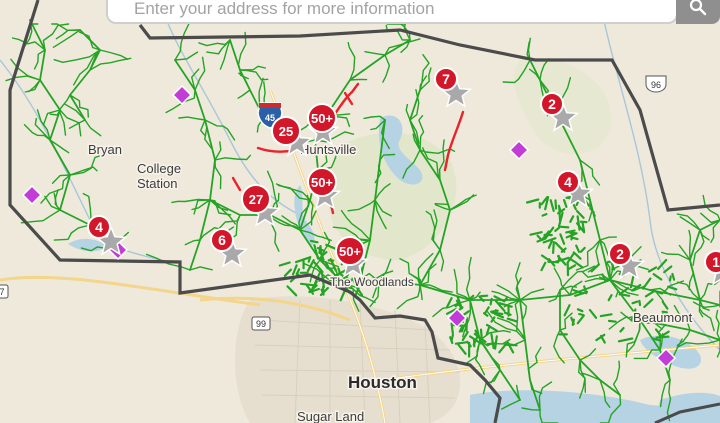 The image size is (720, 423). I want to click on city-label: Beaumont, so click(663, 317).